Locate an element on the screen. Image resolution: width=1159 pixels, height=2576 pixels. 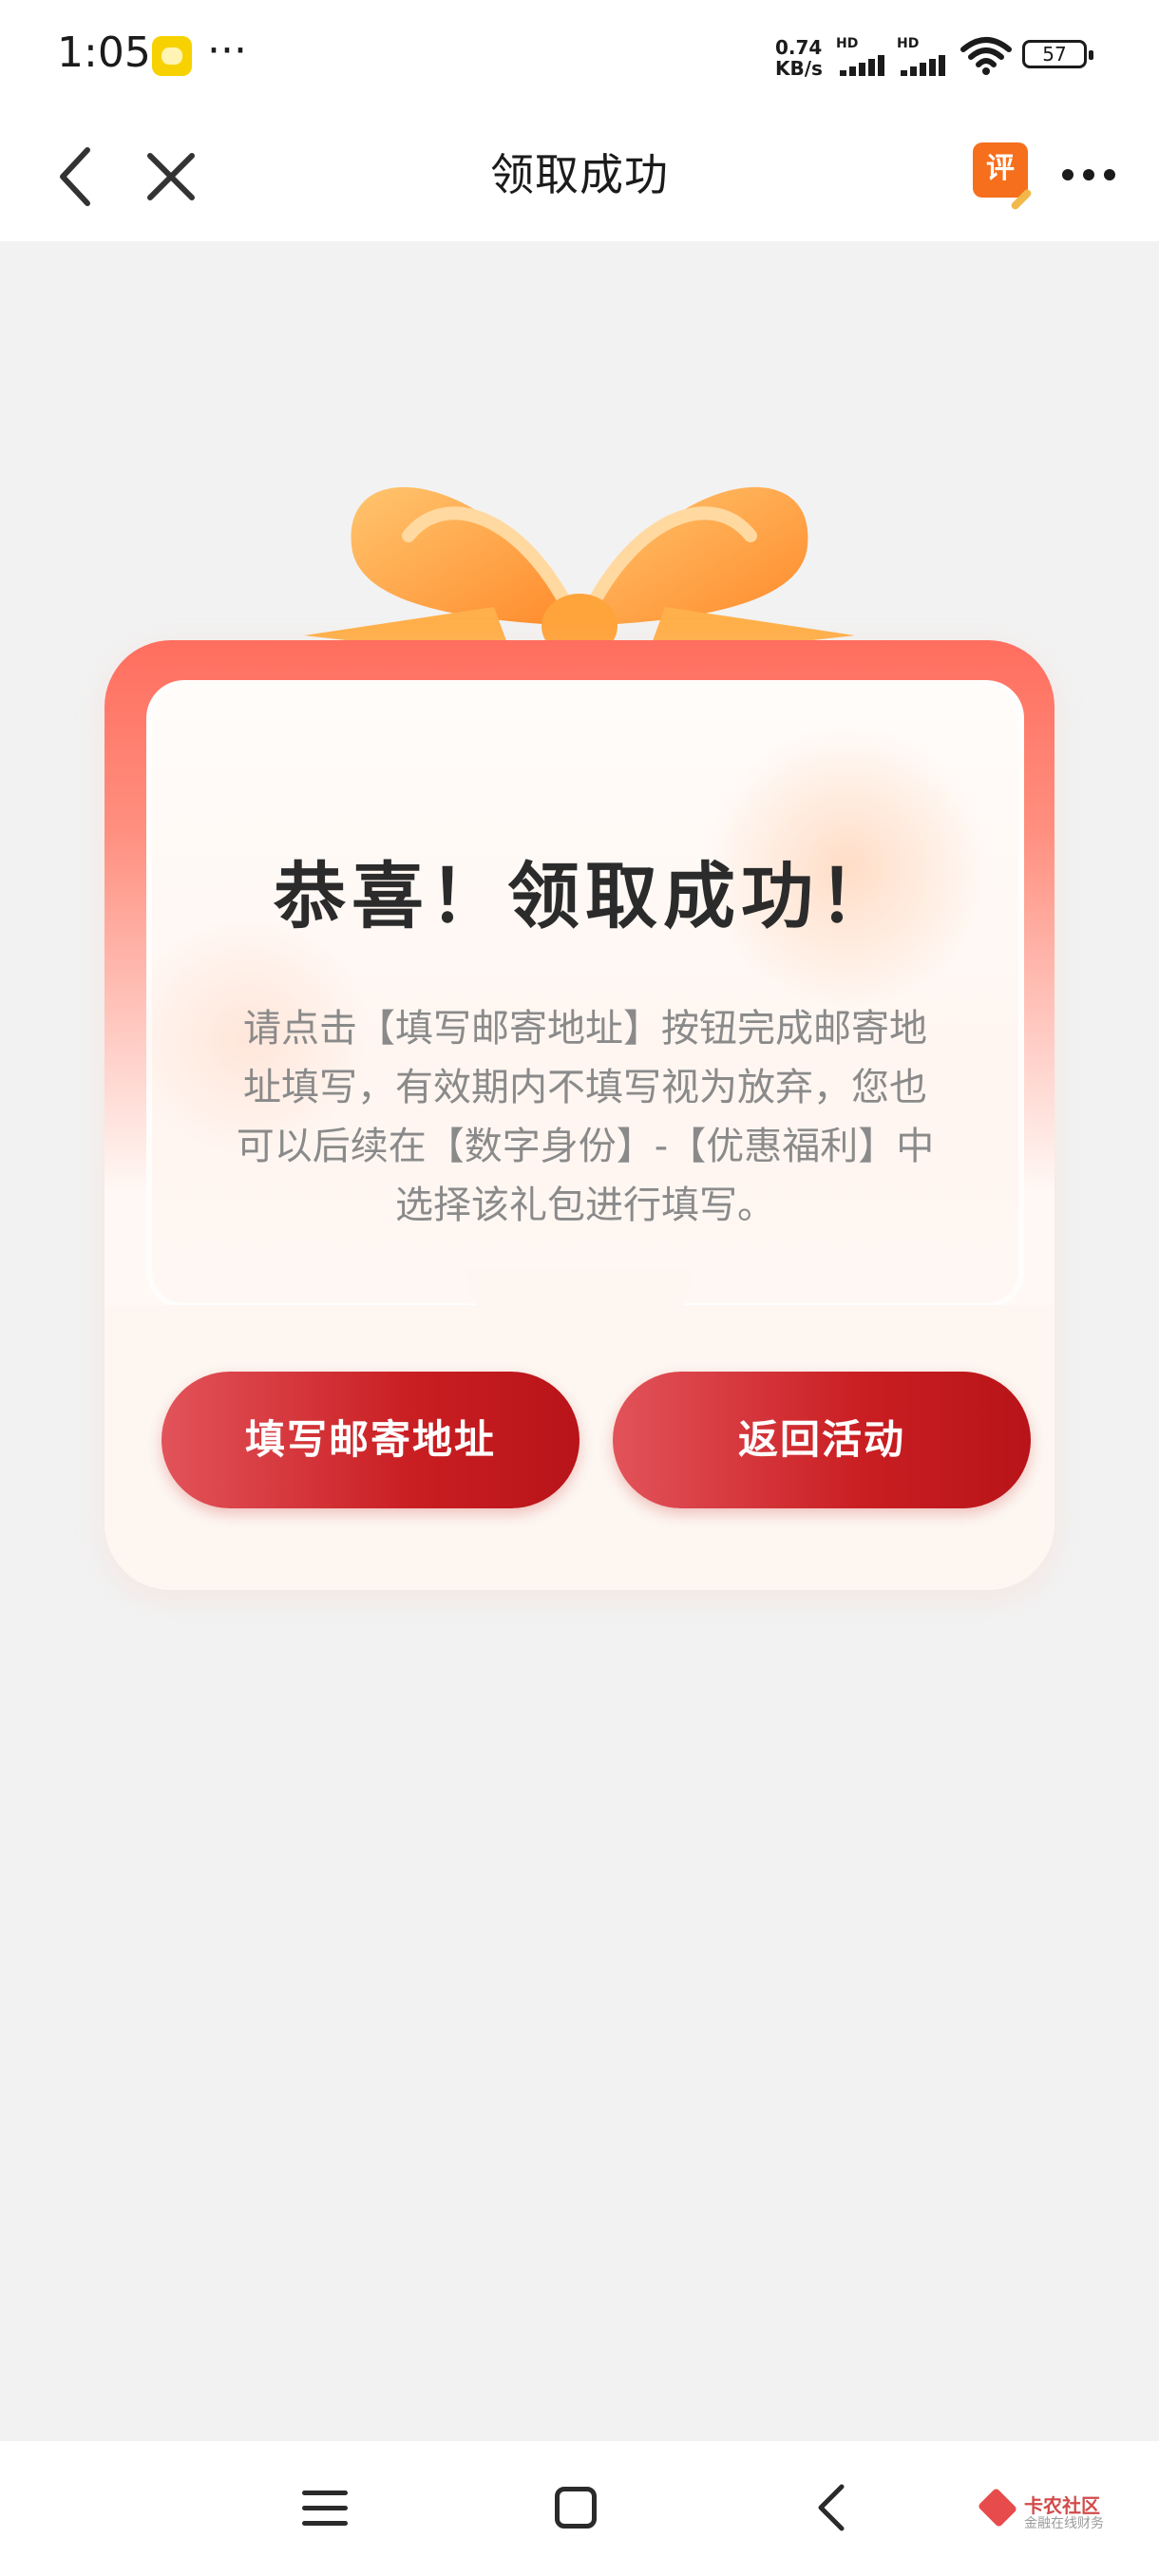
more-icon is located at coordinates (1088, 175).